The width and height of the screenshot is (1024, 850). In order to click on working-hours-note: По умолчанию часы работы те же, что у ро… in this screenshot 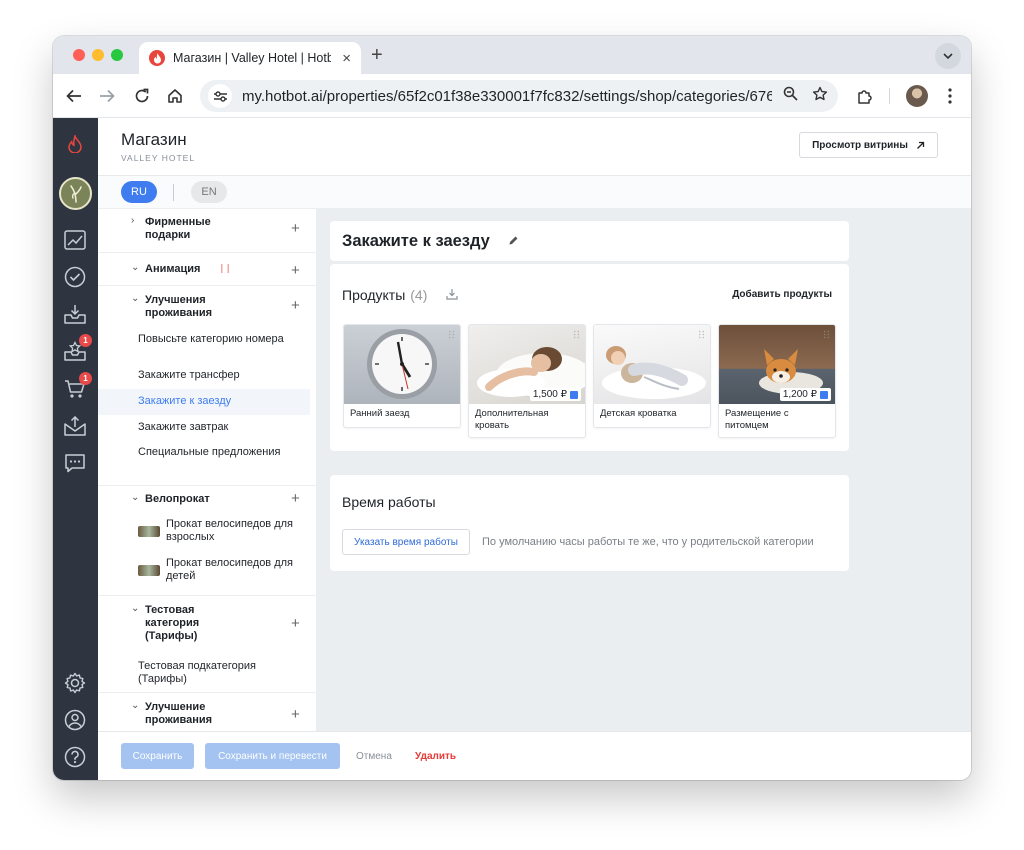, I will do `click(648, 542)`.